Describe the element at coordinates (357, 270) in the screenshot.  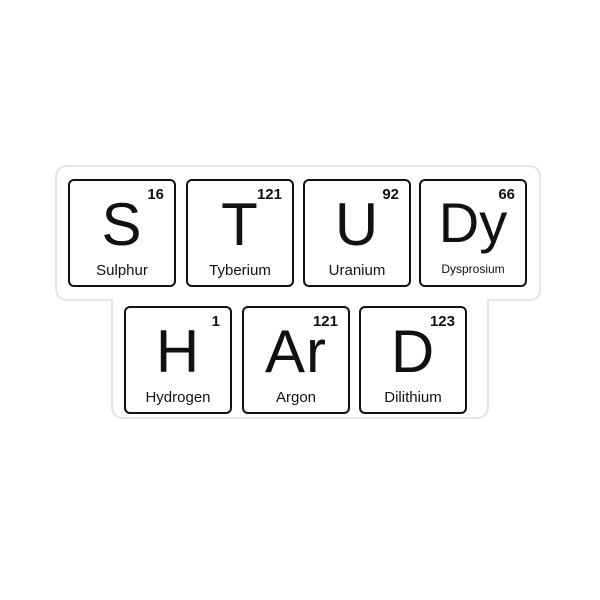
I see `element-name: Uranium` at that location.